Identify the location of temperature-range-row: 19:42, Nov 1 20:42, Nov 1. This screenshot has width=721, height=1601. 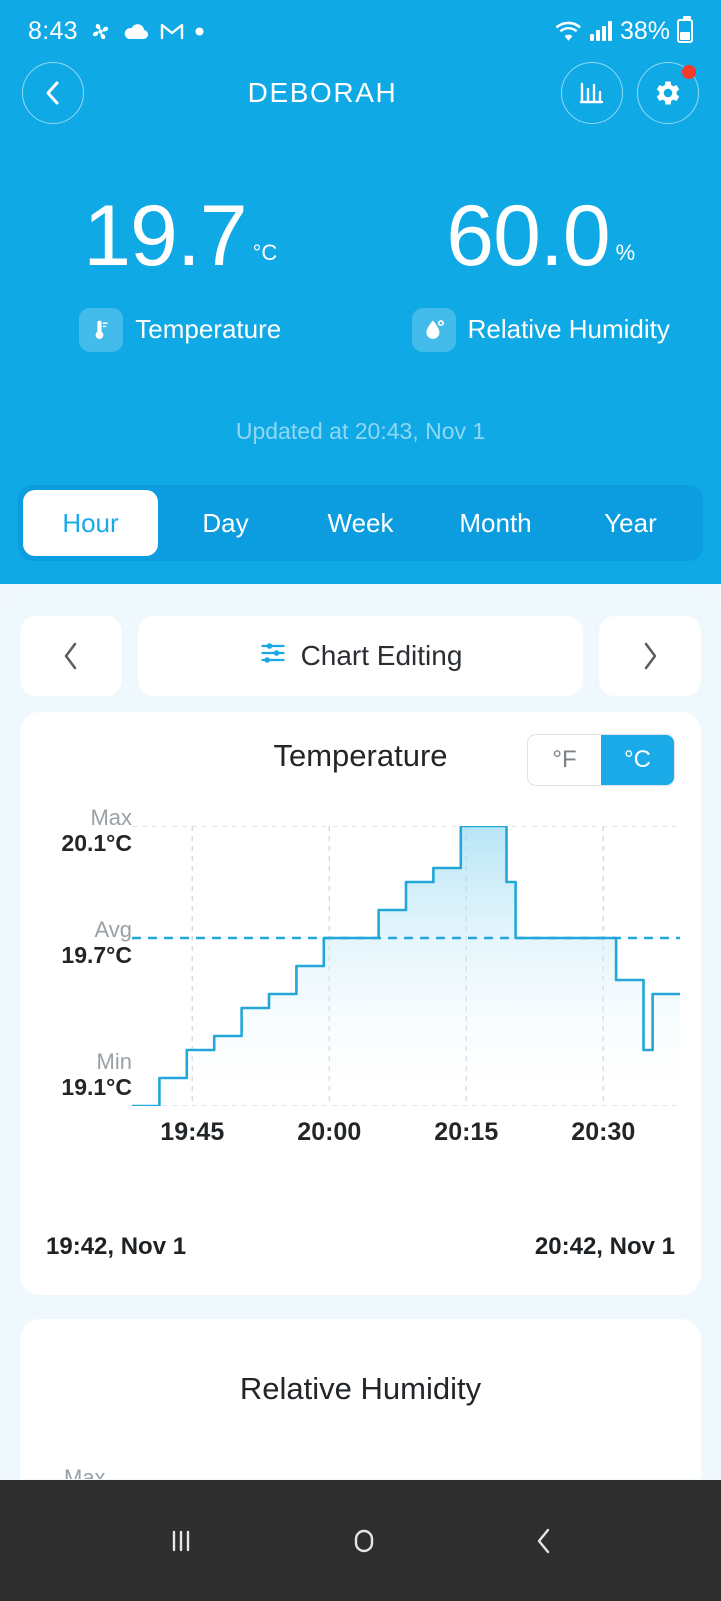
(360, 1247).